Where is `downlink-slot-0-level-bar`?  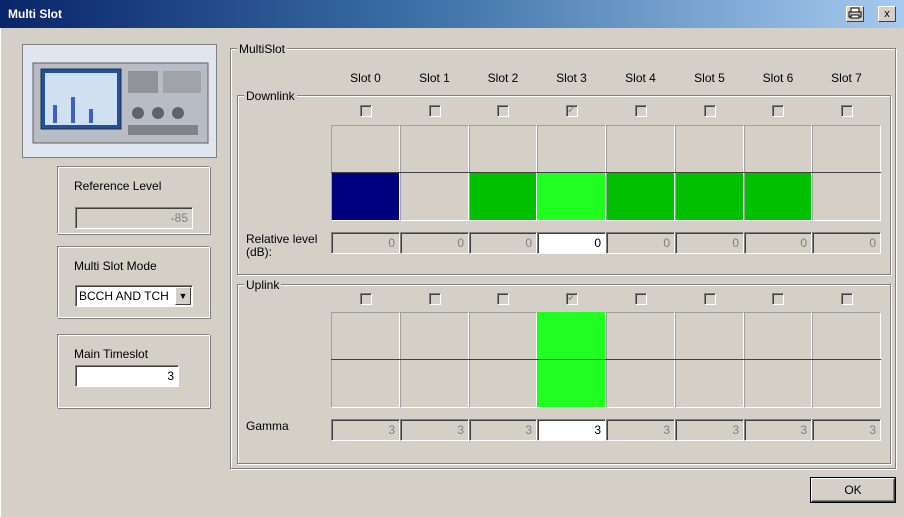
downlink-slot-0-level-bar is located at coordinates (365, 196).